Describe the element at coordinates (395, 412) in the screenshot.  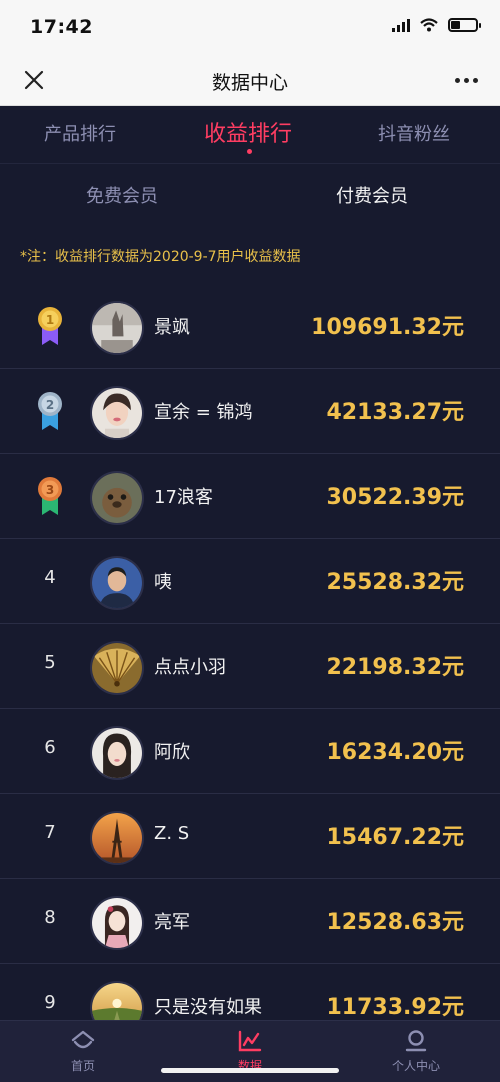
I see `income-amount: 42133.27元` at that location.